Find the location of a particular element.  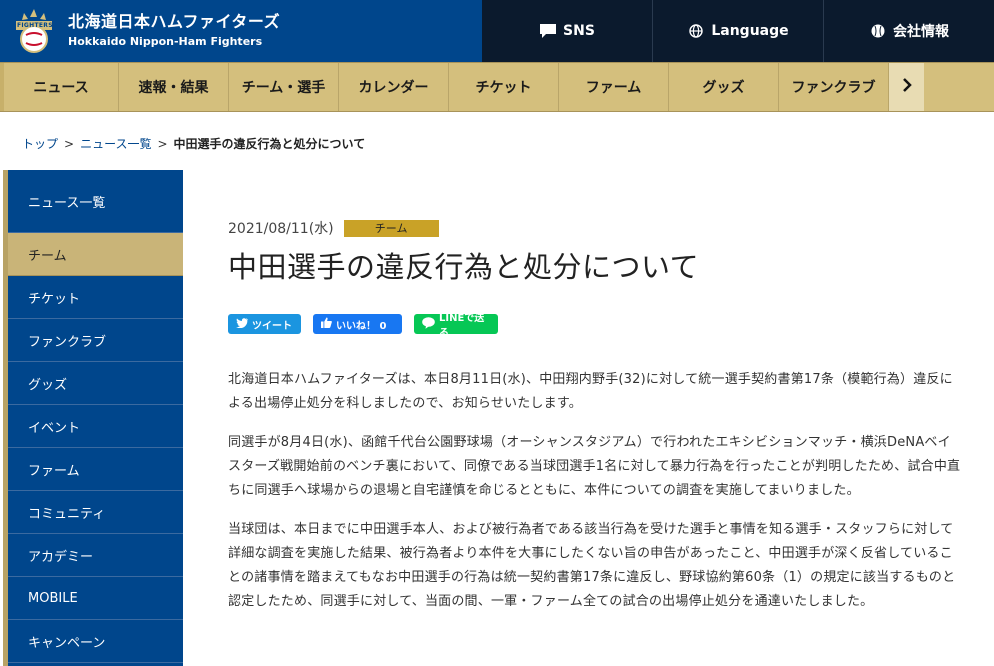

sidebar-item-mobile: MOBILE is located at coordinates (95, 598).